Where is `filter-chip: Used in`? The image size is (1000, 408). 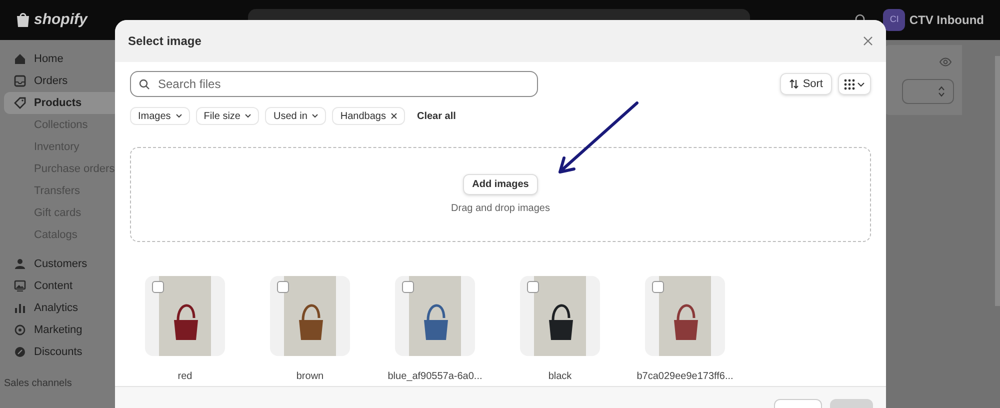 filter-chip: Used in is located at coordinates (295, 116).